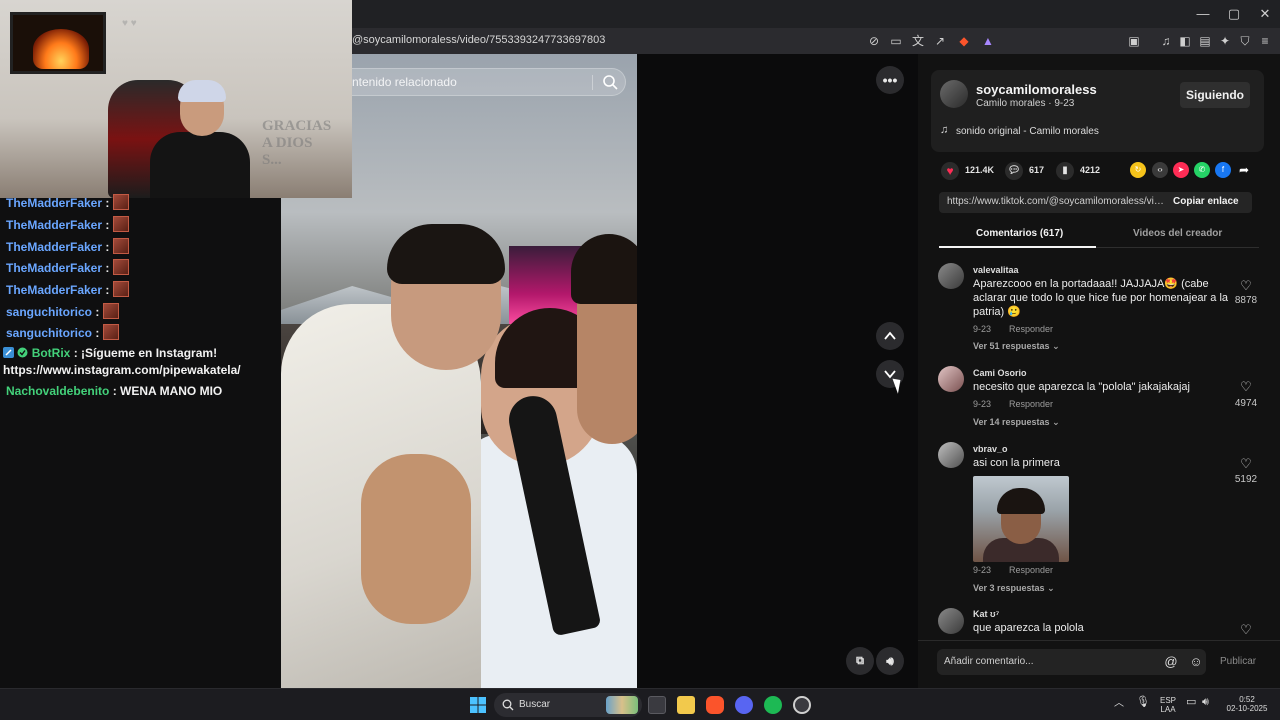 This screenshot has width=1280, height=720. I want to click on creator-subtitle: Camilo morales · 9-23, so click(1025, 103).